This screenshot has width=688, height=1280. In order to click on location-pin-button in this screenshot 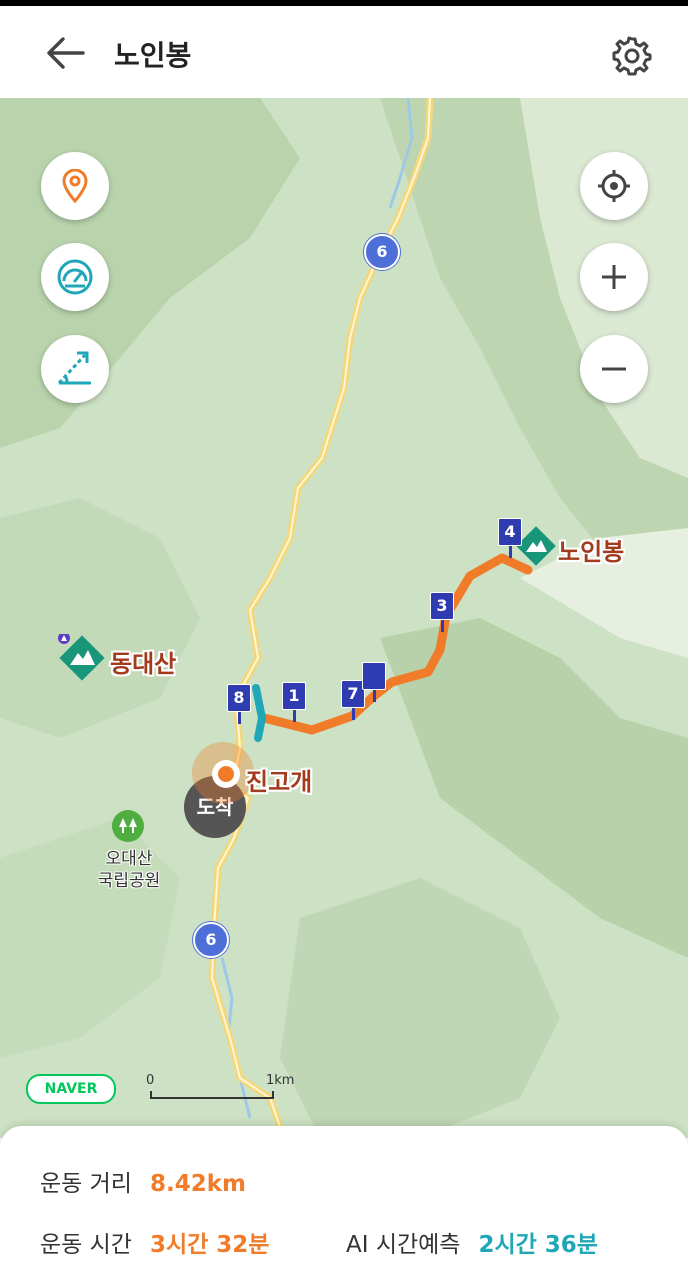, I will do `click(75, 186)`.